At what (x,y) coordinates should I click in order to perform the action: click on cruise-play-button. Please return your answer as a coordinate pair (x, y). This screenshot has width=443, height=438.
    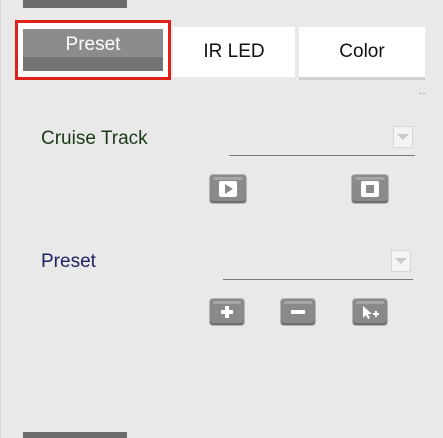
    Looking at the image, I should click on (228, 189).